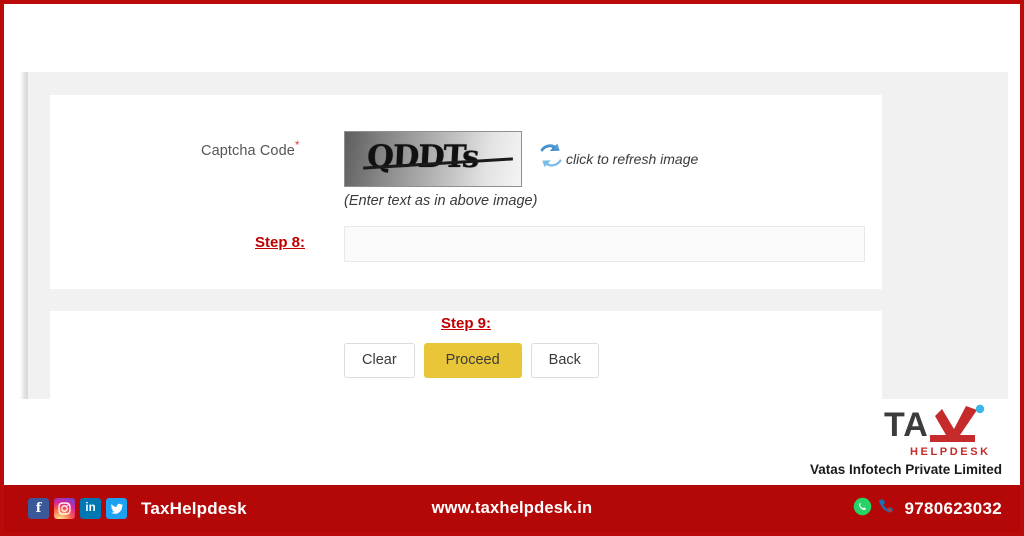  I want to click on captcha-image-text: QDDTs, so click(422, 157).